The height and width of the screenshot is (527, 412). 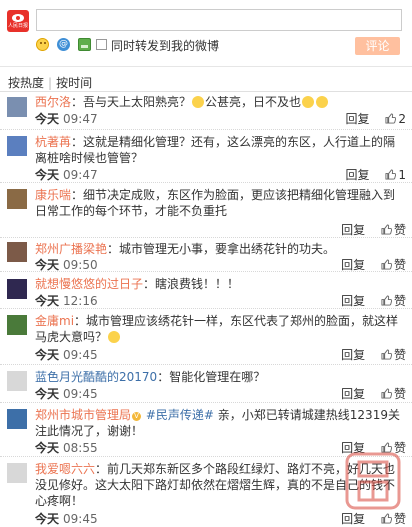 What do you see at coordinates (26, 83) in the screenshot?
I see `sort-by-hot: 按热度` at bounding box center [26, 83].